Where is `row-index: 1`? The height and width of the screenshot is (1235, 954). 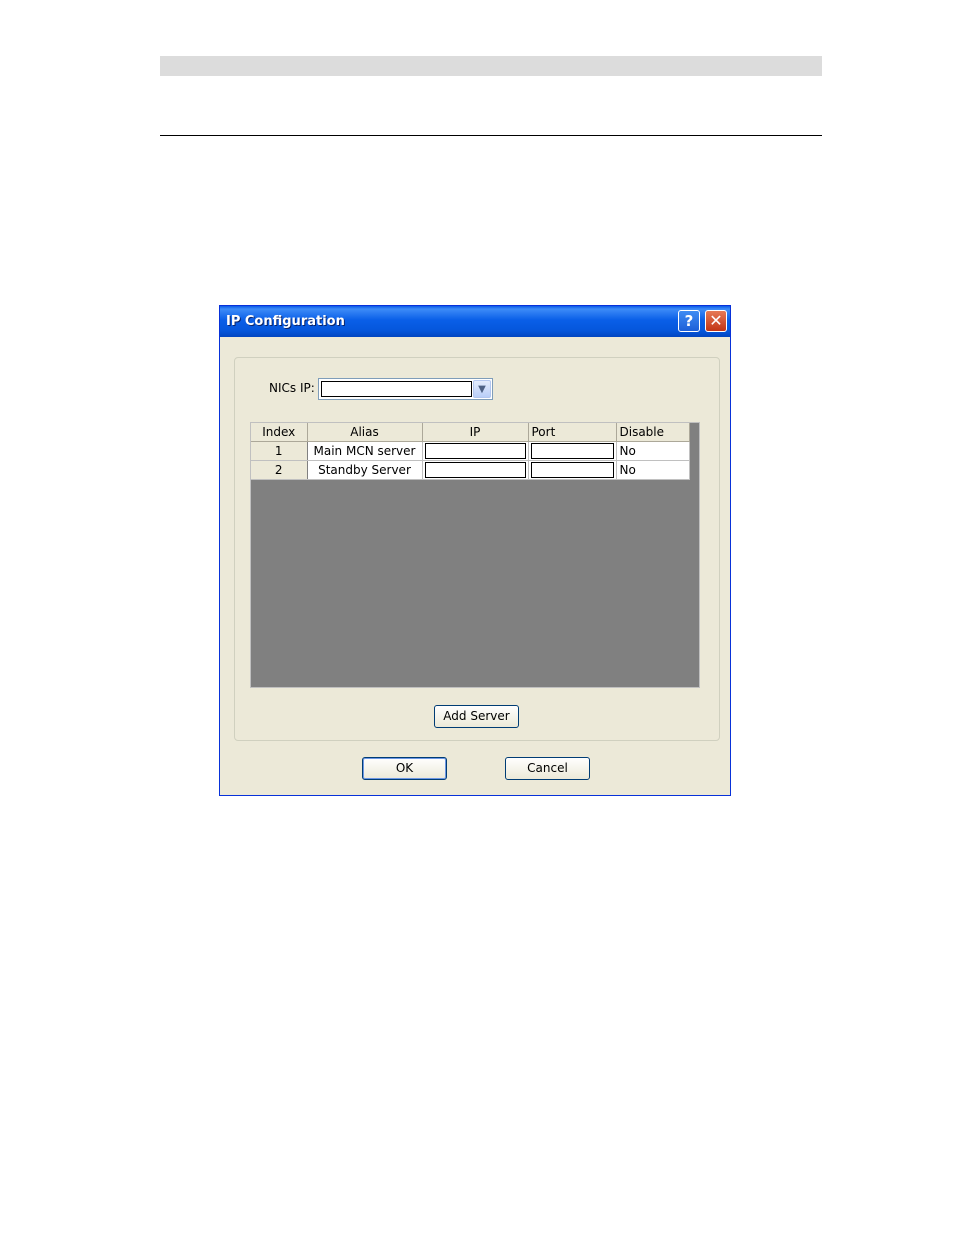 row-index: 1 is located at coordinates (279, 451).